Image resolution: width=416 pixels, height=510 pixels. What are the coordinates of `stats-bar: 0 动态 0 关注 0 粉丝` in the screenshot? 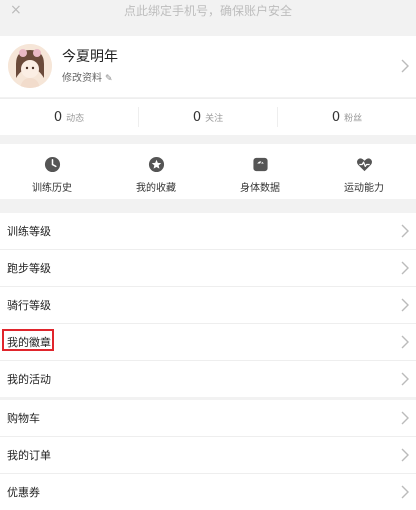 It's located at (208, 116).